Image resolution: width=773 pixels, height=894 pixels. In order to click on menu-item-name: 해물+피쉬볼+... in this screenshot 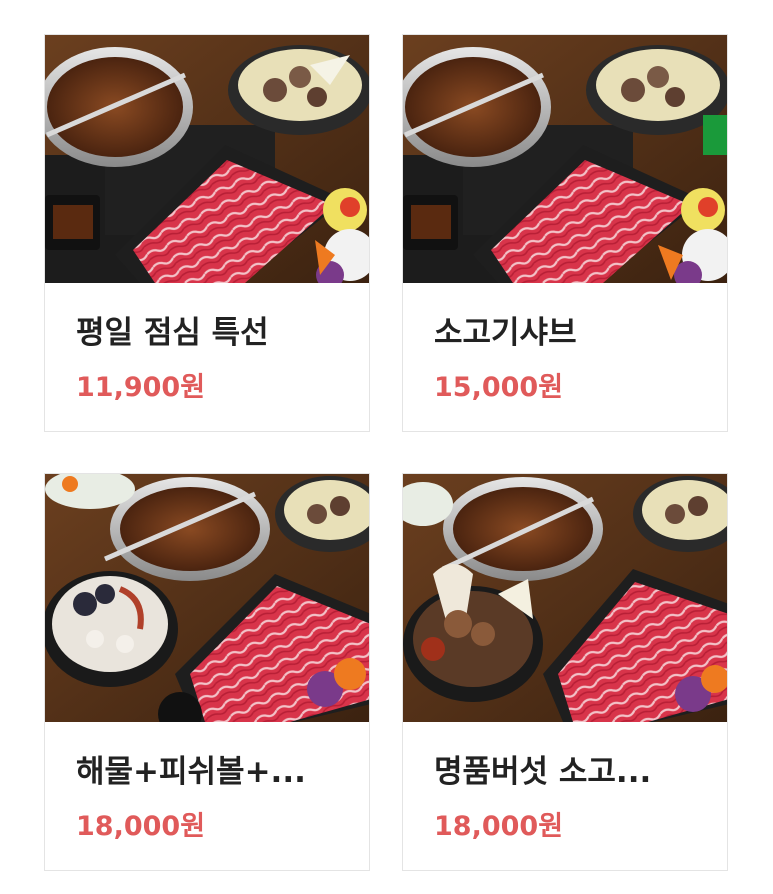, I will do `click(191, 772)`.